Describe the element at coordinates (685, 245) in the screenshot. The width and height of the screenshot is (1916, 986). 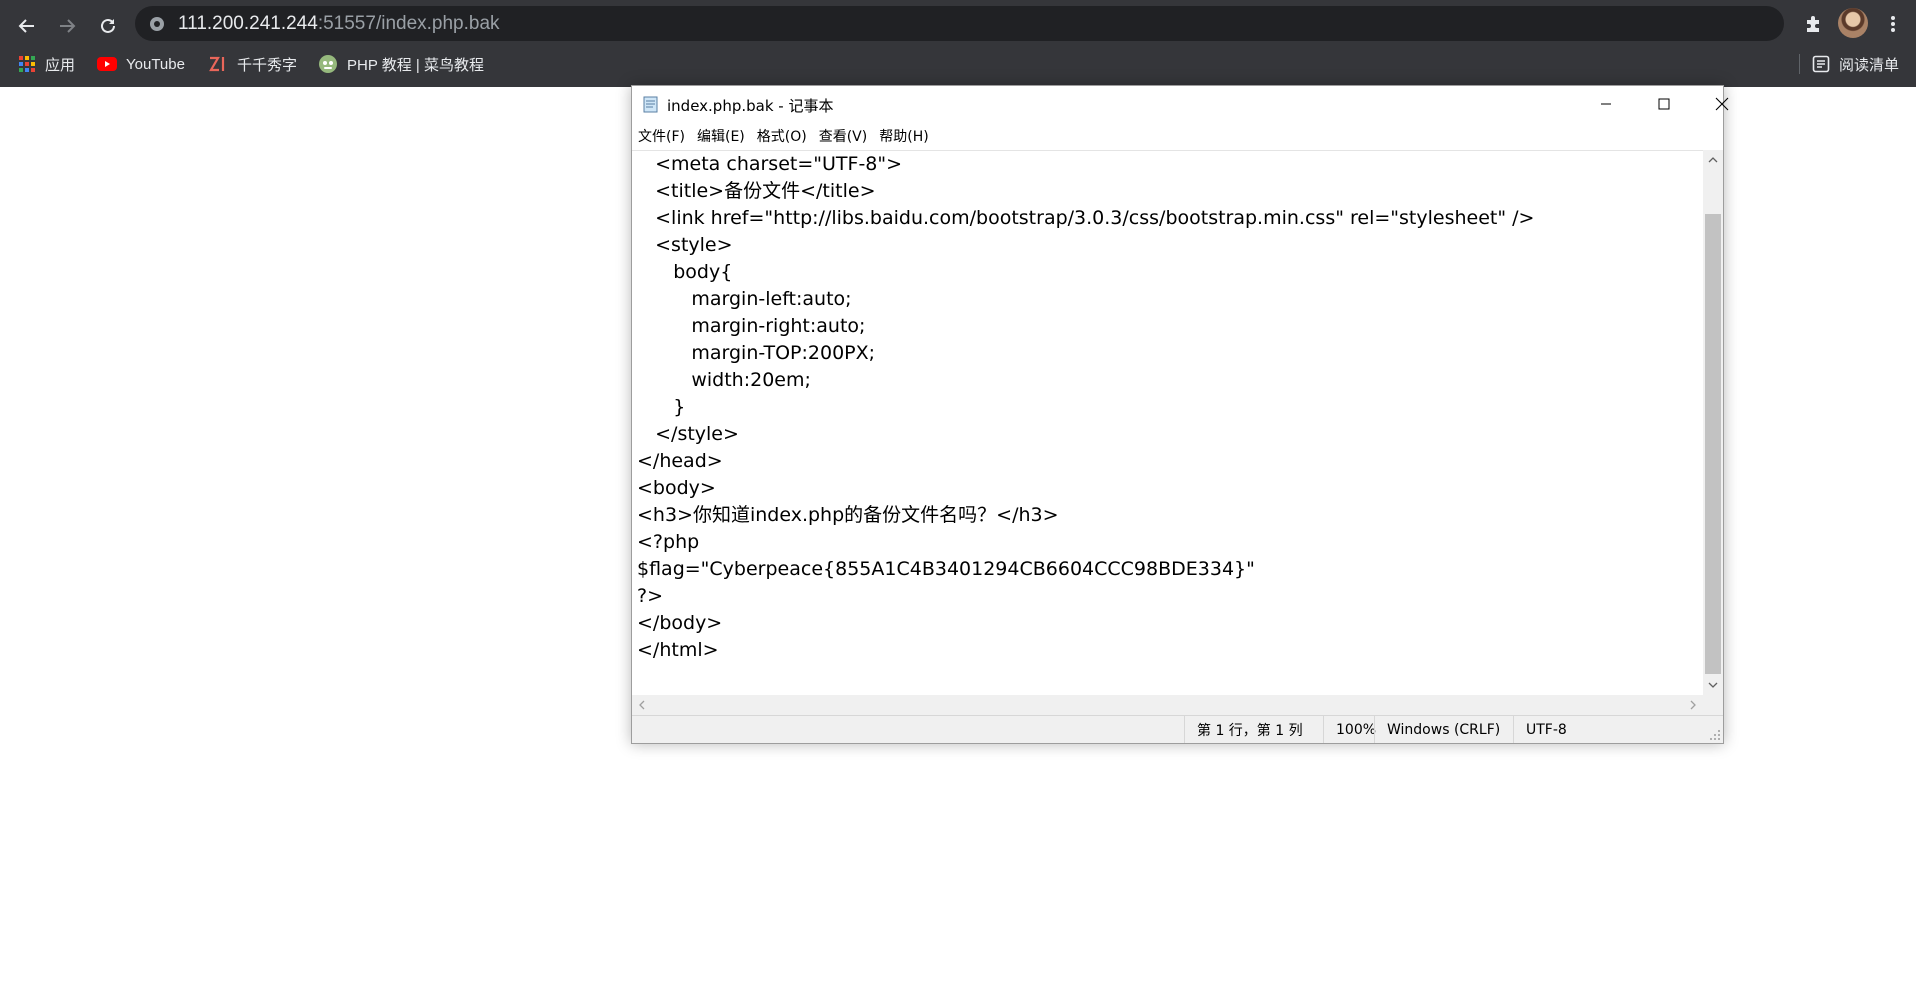
I see `code-line: <style>` at that location.